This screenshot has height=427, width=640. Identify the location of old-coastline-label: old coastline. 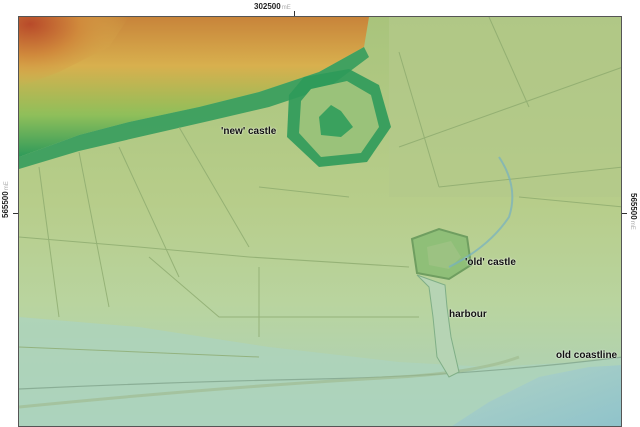
(587, 355).